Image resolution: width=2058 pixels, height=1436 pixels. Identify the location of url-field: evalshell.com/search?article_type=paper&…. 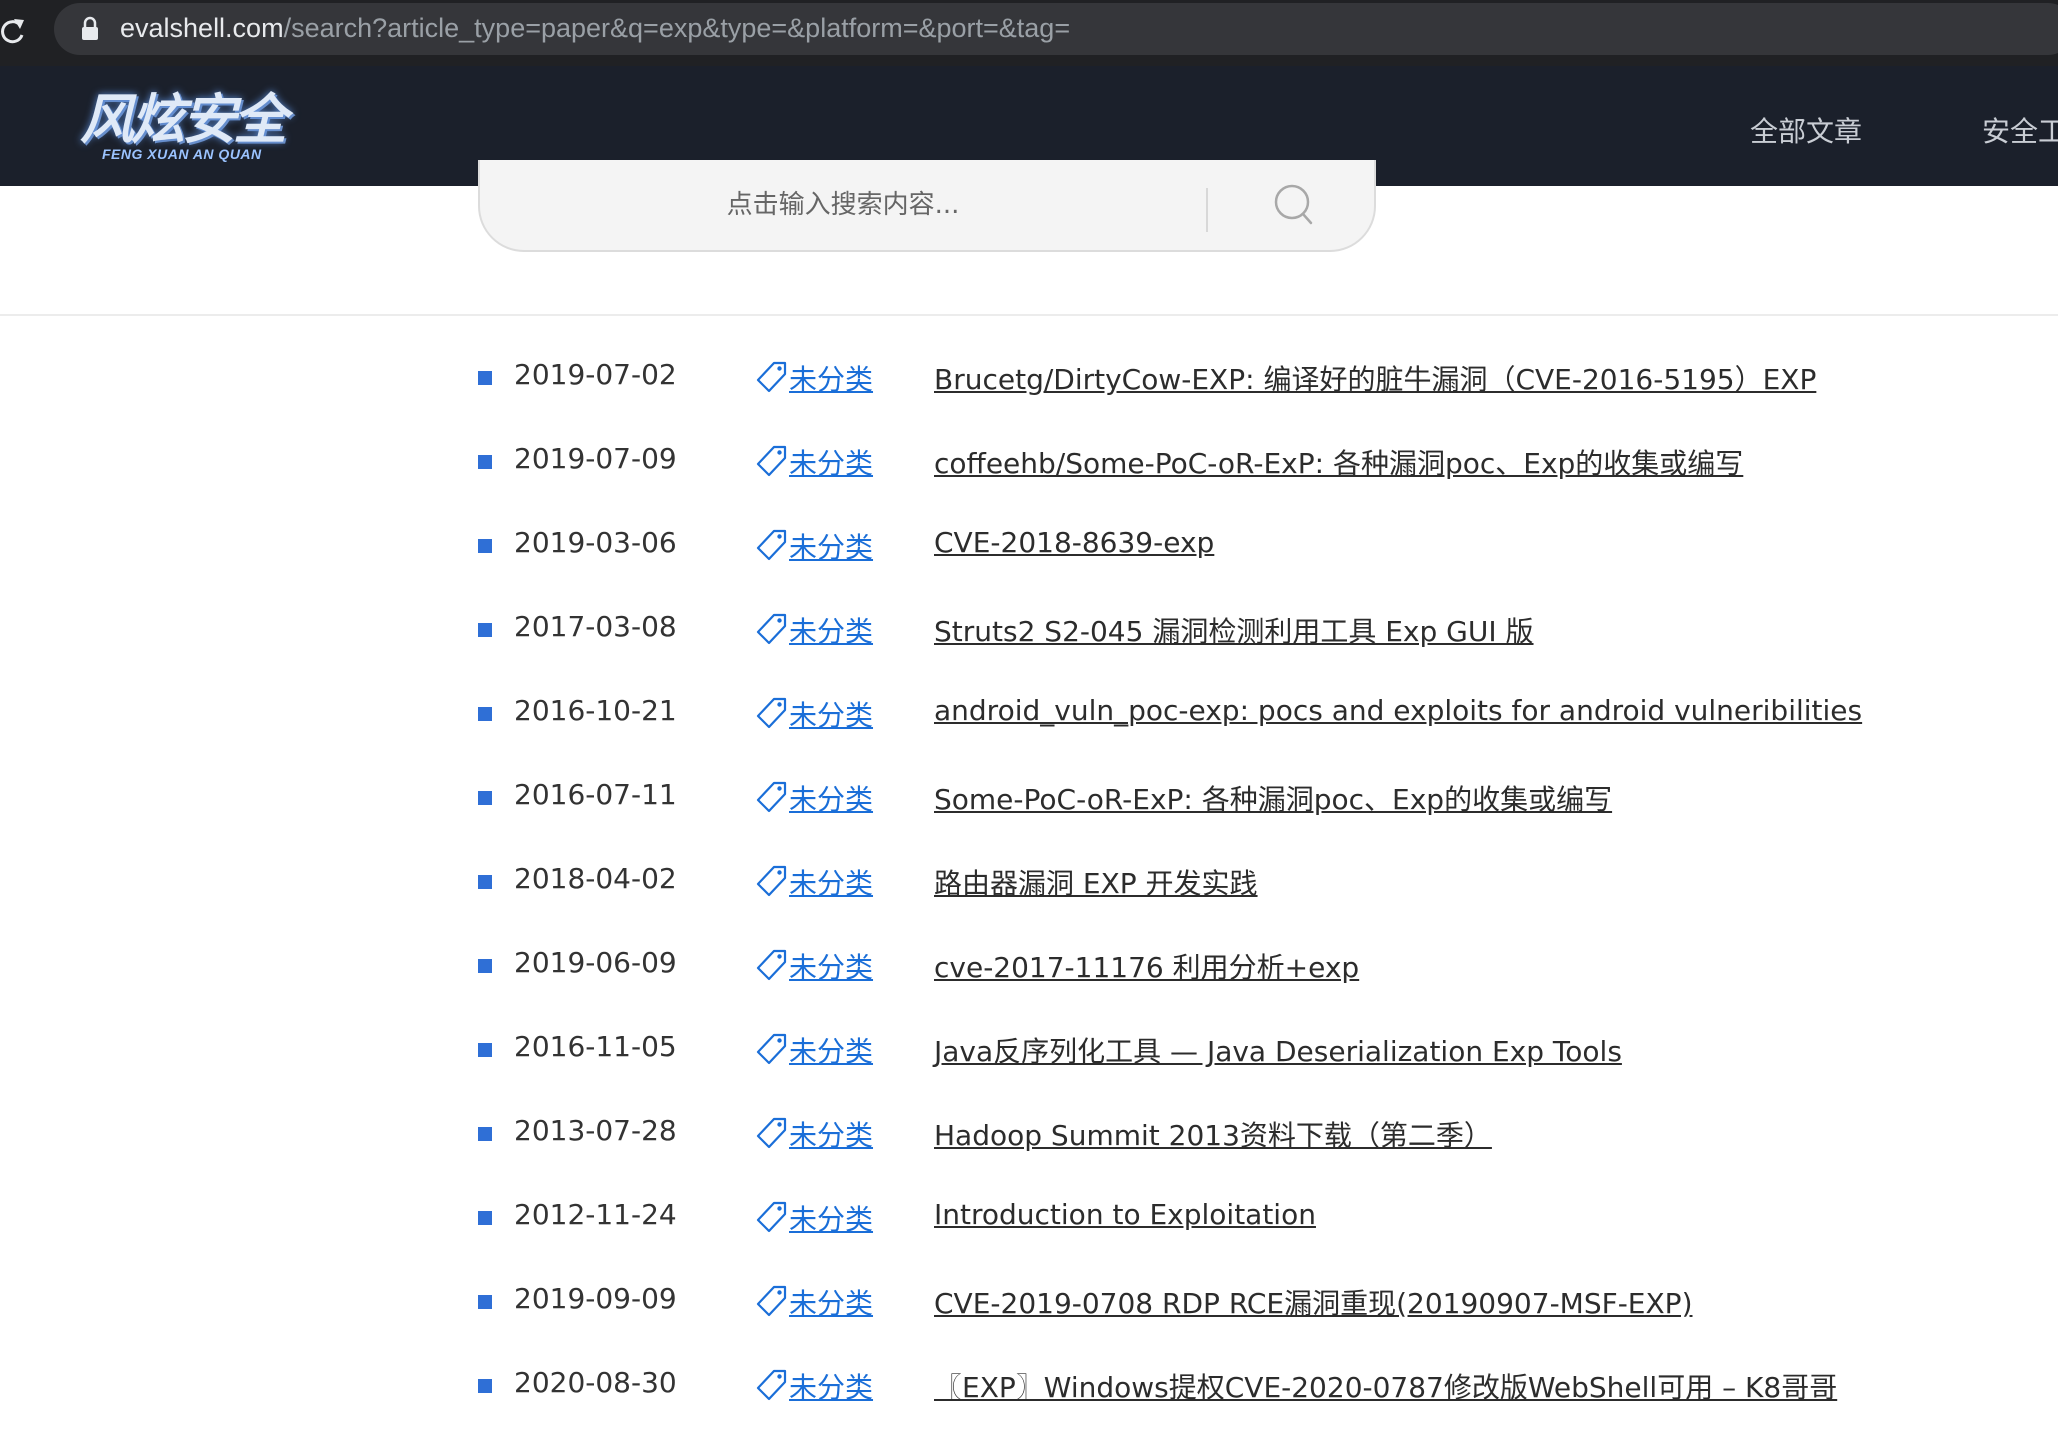
(1056, 29).